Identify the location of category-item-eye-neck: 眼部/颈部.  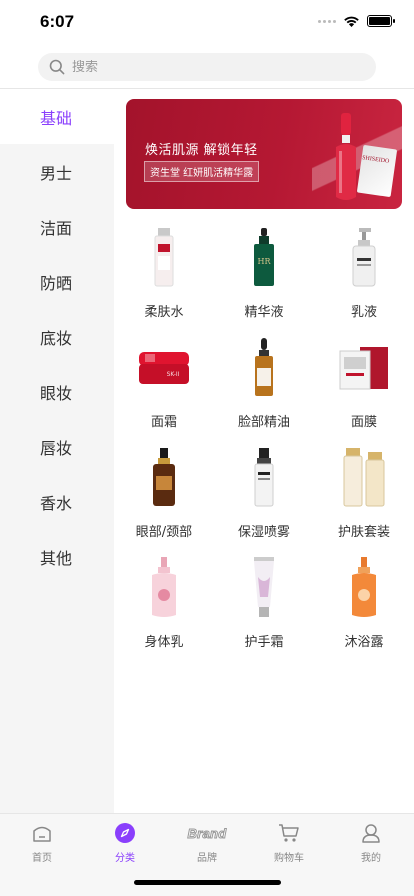
(164, 494).